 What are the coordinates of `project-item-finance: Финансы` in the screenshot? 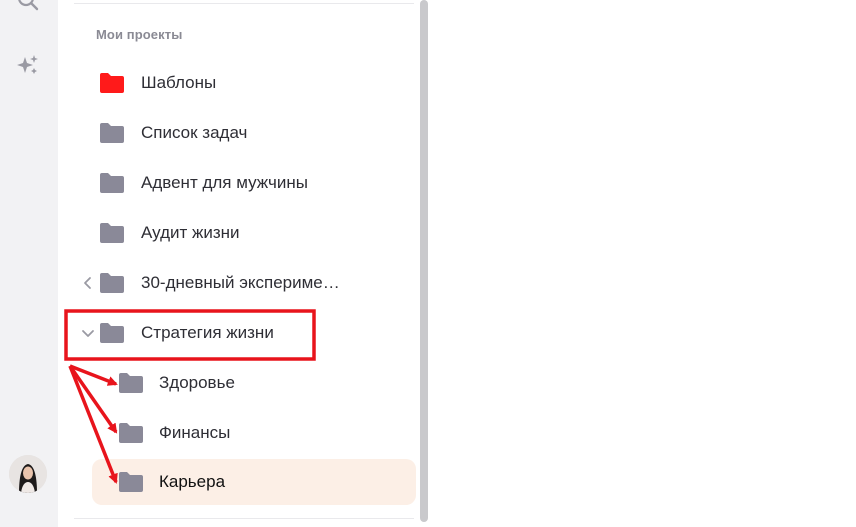 It's located at (254, 433).